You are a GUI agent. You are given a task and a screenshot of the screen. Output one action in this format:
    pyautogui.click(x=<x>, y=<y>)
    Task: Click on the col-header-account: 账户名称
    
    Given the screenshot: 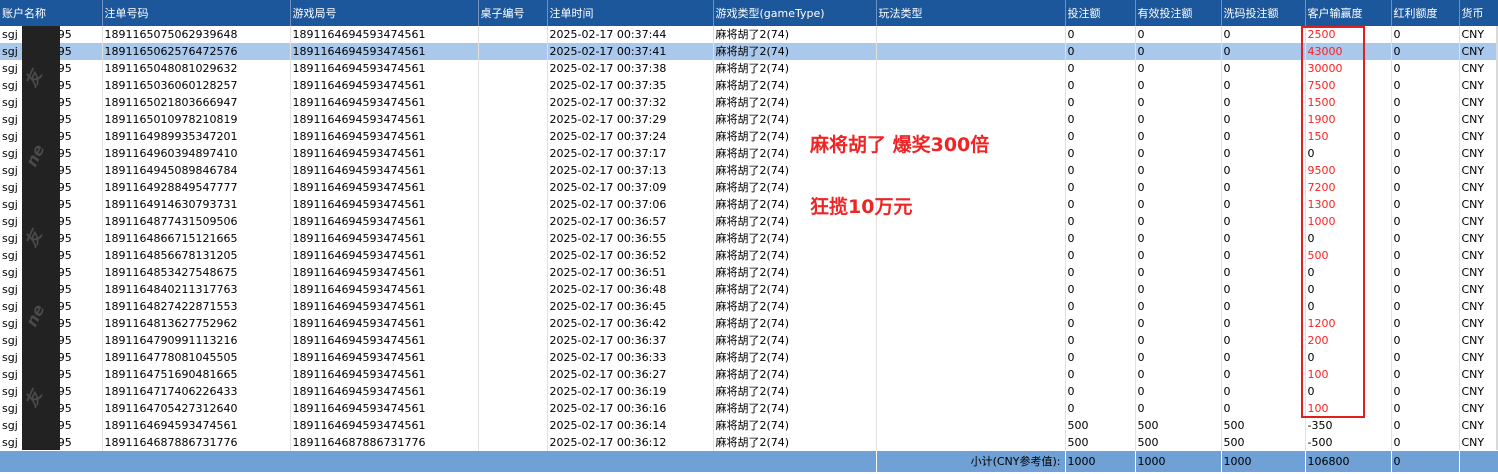 What is the action you would take?
    pyautogui.click(x=51, y=13)
    